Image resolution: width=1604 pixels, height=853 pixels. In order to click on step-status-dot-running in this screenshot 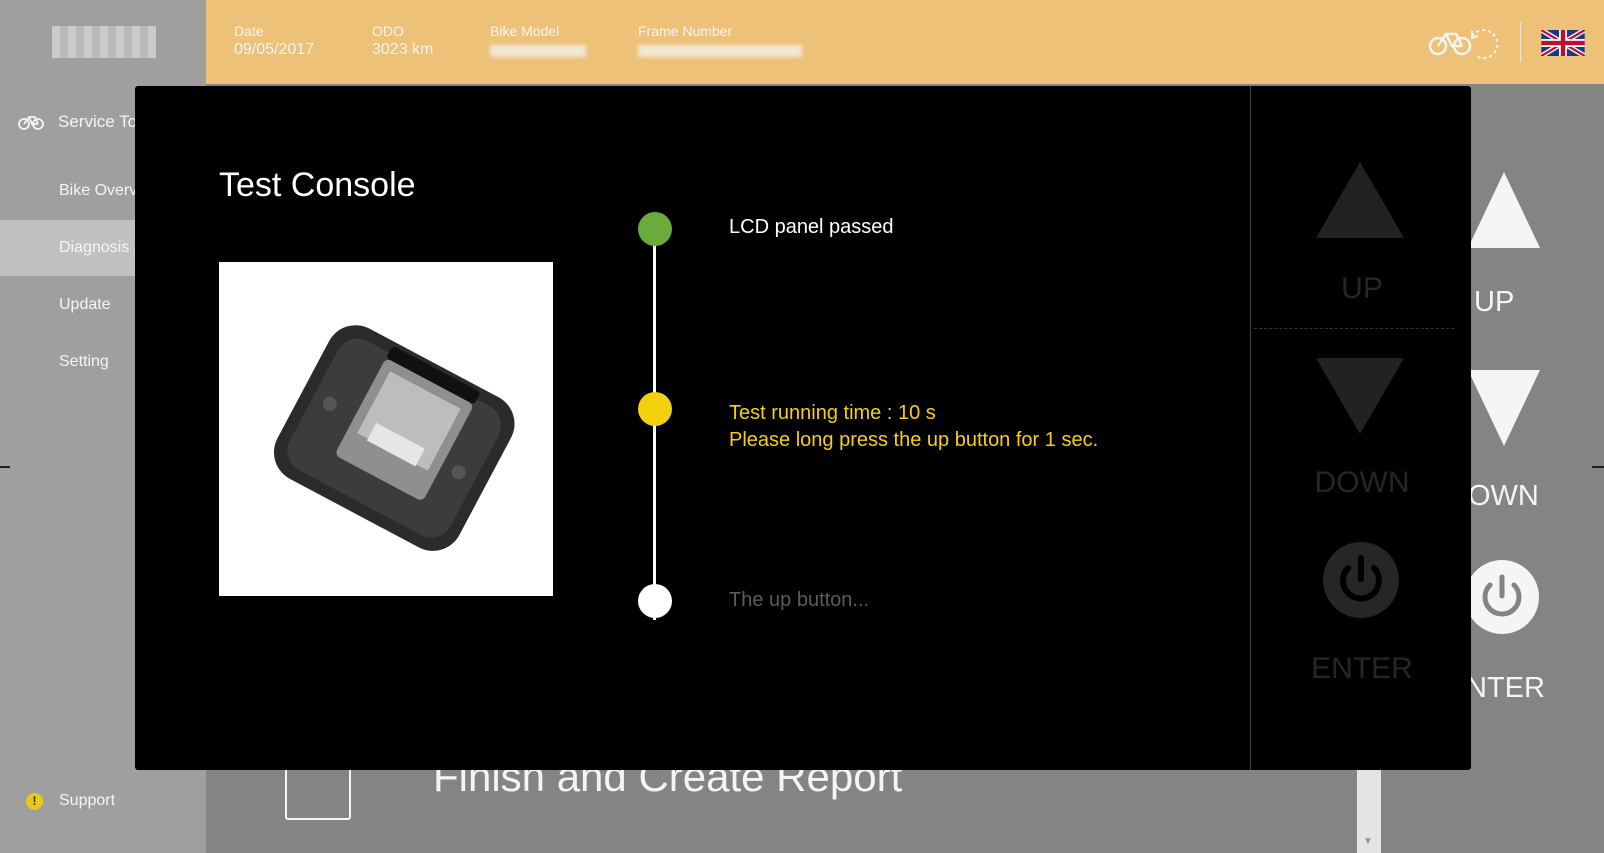, I will do `click(655, 409)`.